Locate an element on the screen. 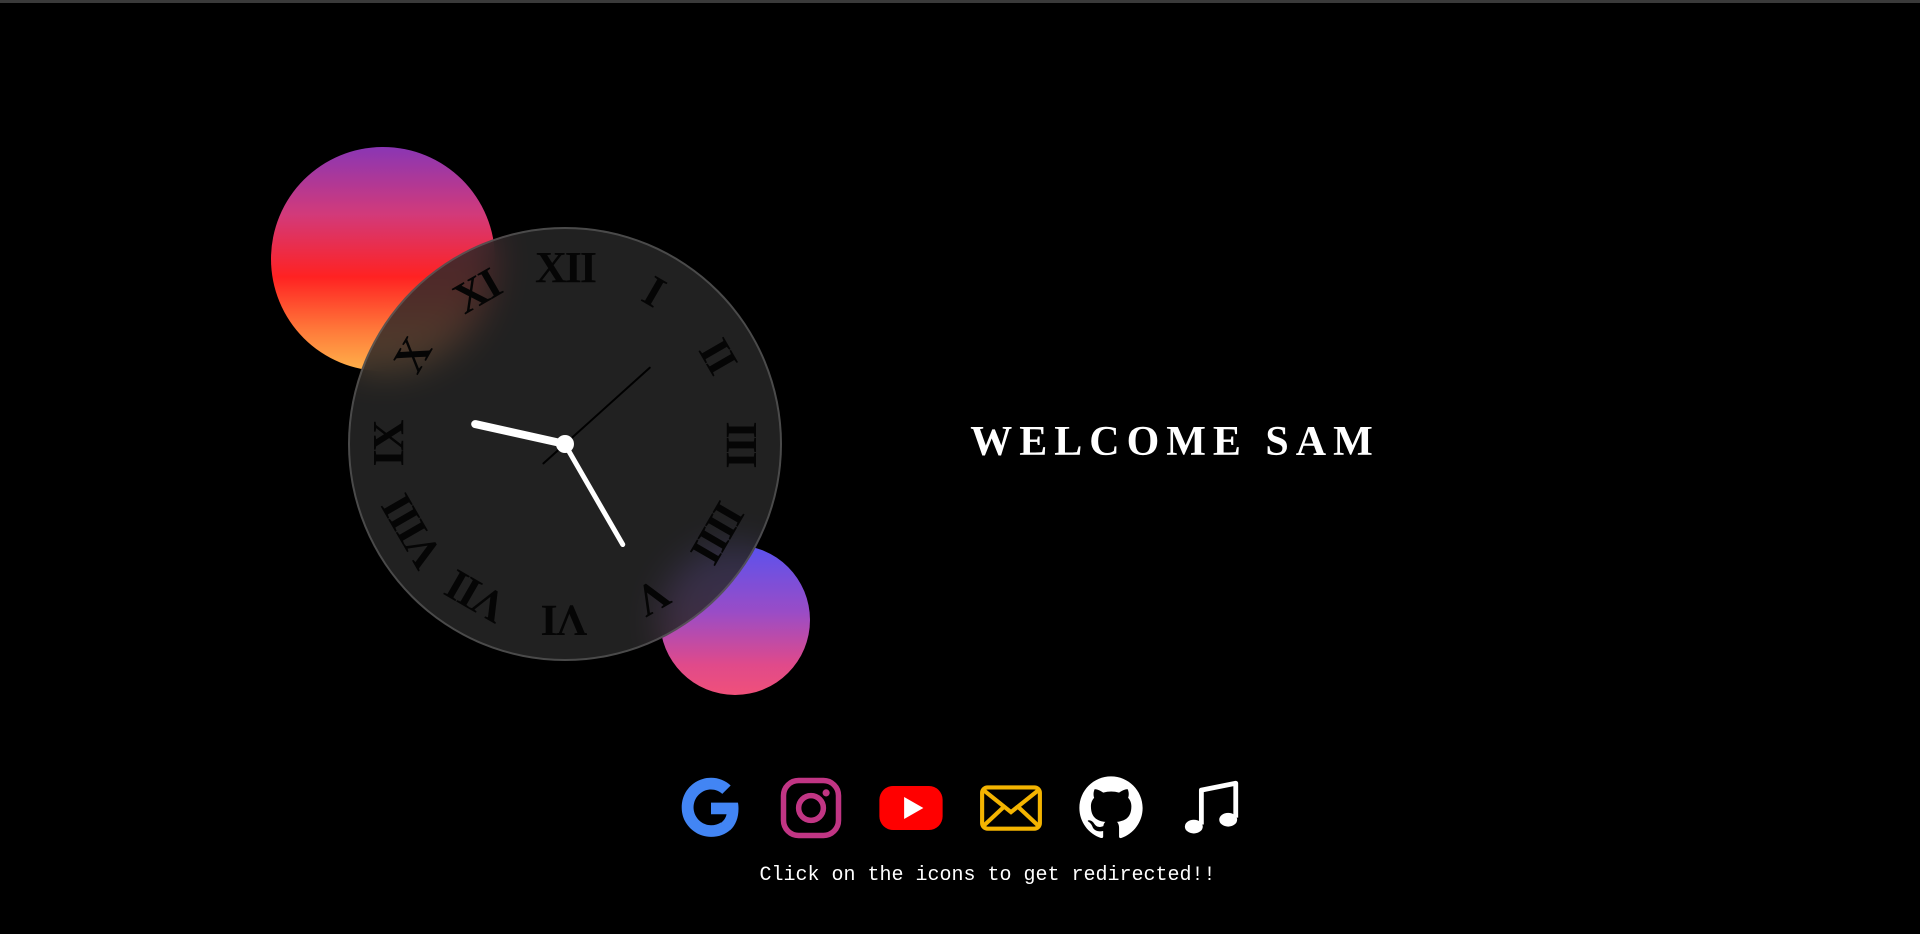  youtube-link is located at coordinates (911, 808).